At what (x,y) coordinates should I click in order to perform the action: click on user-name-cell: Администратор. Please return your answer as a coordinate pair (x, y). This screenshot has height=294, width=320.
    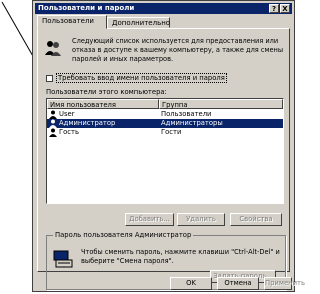
    Looking at the image, I should click on (87, 123).